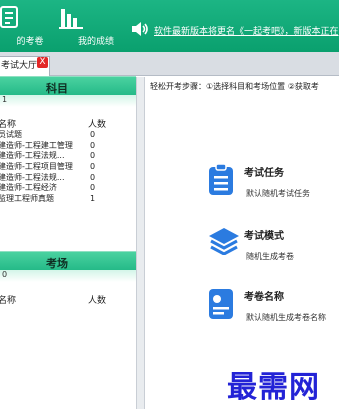 The height and width of the screenshot is (409, 339). What do you see at coordinates (5, 99) in the screenshot?
I see `subjects-count: 1` at bounding box center [5, 99].